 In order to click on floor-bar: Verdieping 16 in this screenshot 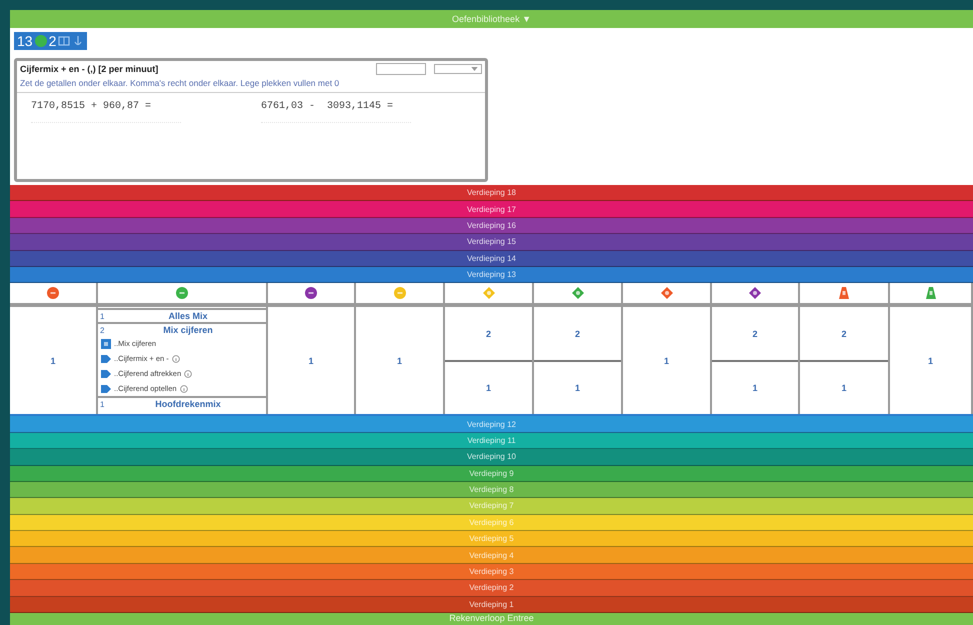, I will do `click(491, 226)`.